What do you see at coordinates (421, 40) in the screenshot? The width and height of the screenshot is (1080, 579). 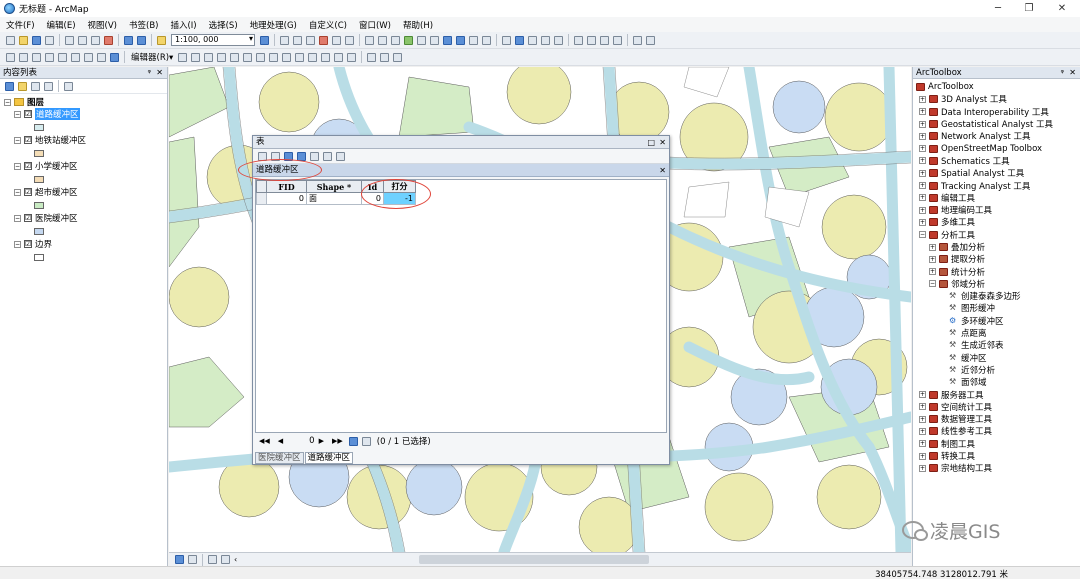 I see `fixed-zoom-in-icon` at bounding box center [421, 40].